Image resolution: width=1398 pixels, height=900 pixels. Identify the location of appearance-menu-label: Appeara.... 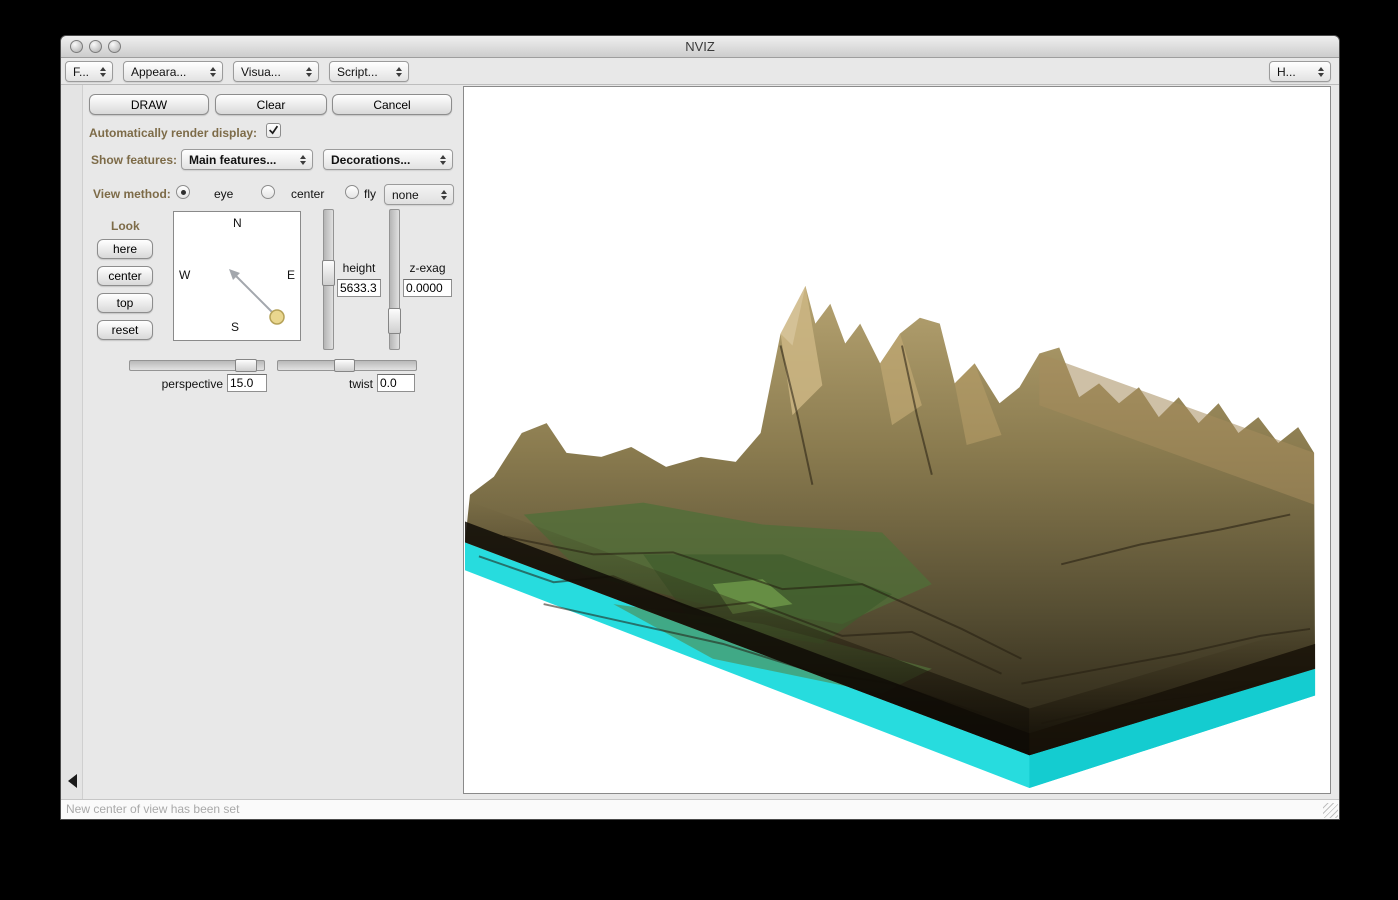
(159, 71).